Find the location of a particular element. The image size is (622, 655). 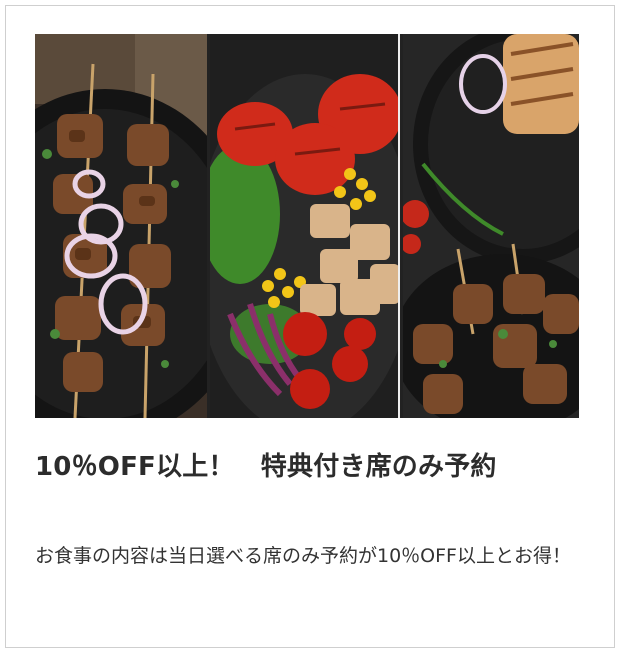

promo-title: 10％OFF以上！ 特典付き席のみ予約 is located at coordinates (305, 467).